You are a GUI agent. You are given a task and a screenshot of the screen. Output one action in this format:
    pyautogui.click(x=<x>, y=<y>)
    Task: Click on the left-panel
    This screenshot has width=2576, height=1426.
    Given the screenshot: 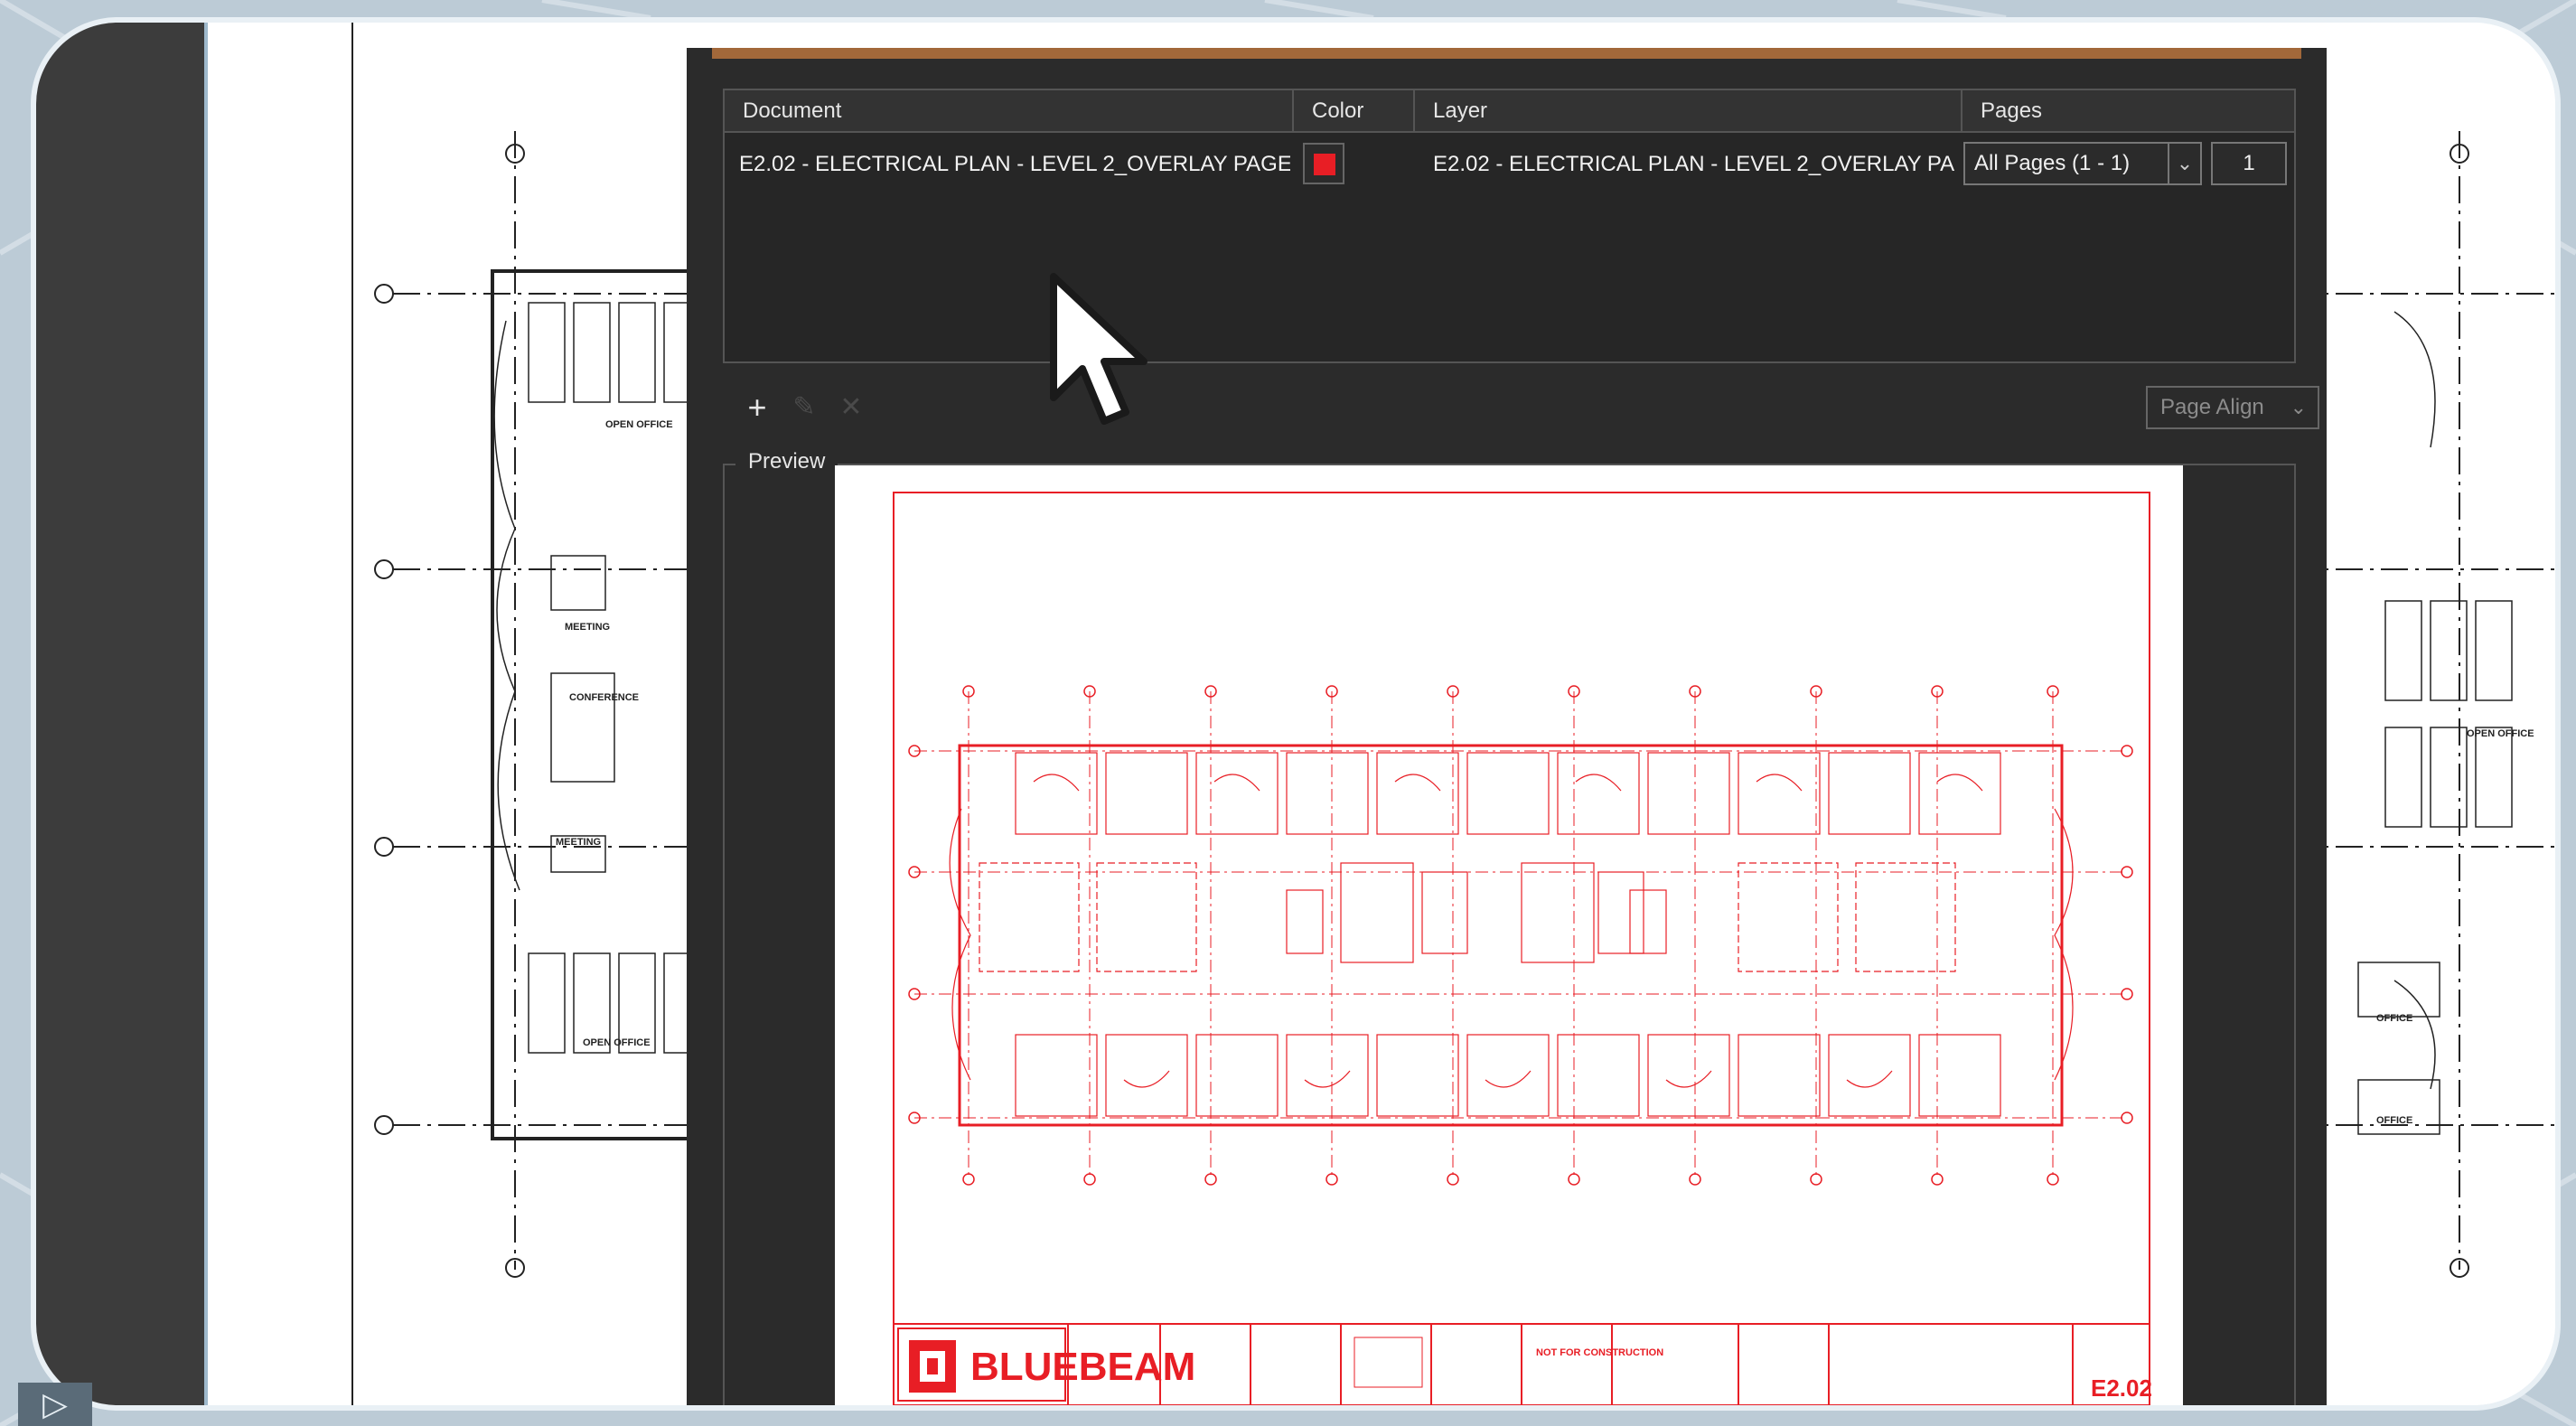 What is the action you would take?
    pyautogui.click(x=120, y=714)
    